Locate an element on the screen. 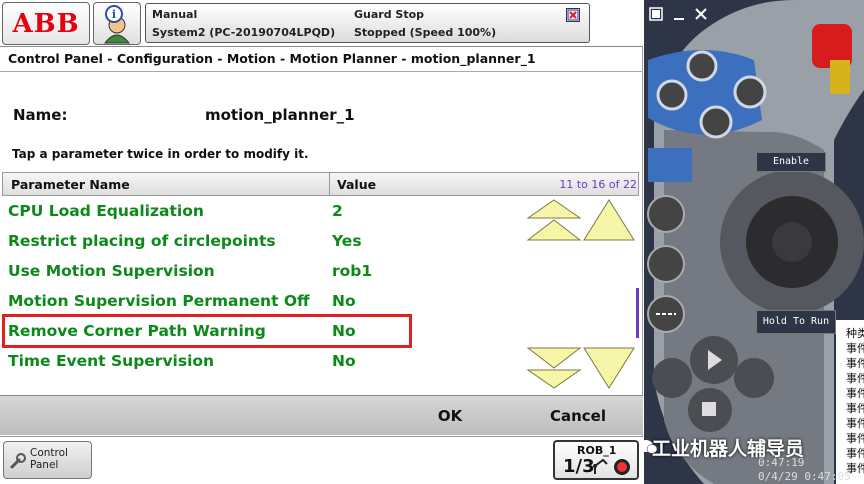 The height and width of the screenshot is (484, 864). guard-status: Guard Stop is located at coordinates (389, 14).